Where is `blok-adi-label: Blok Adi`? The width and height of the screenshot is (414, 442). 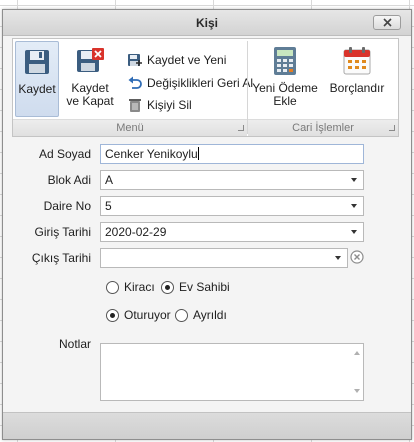
blok-adi-label: Blok Adi is located at coordinates (69, 180).